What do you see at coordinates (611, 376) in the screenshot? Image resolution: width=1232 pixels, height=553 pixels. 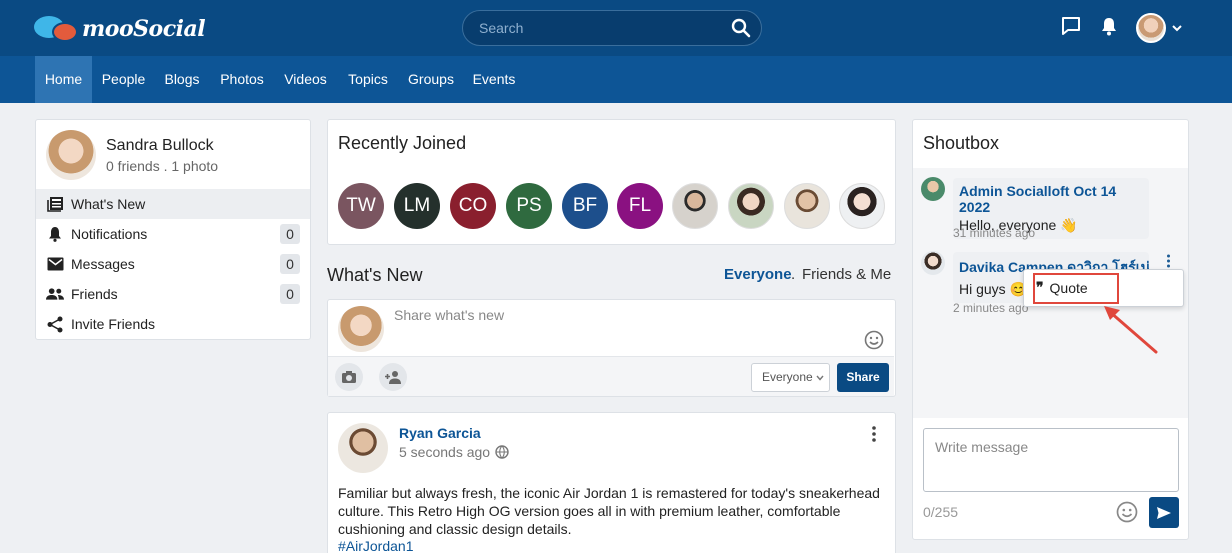 I see `composer-toolbar: Everyone Share` at bounding box center [611, 376].